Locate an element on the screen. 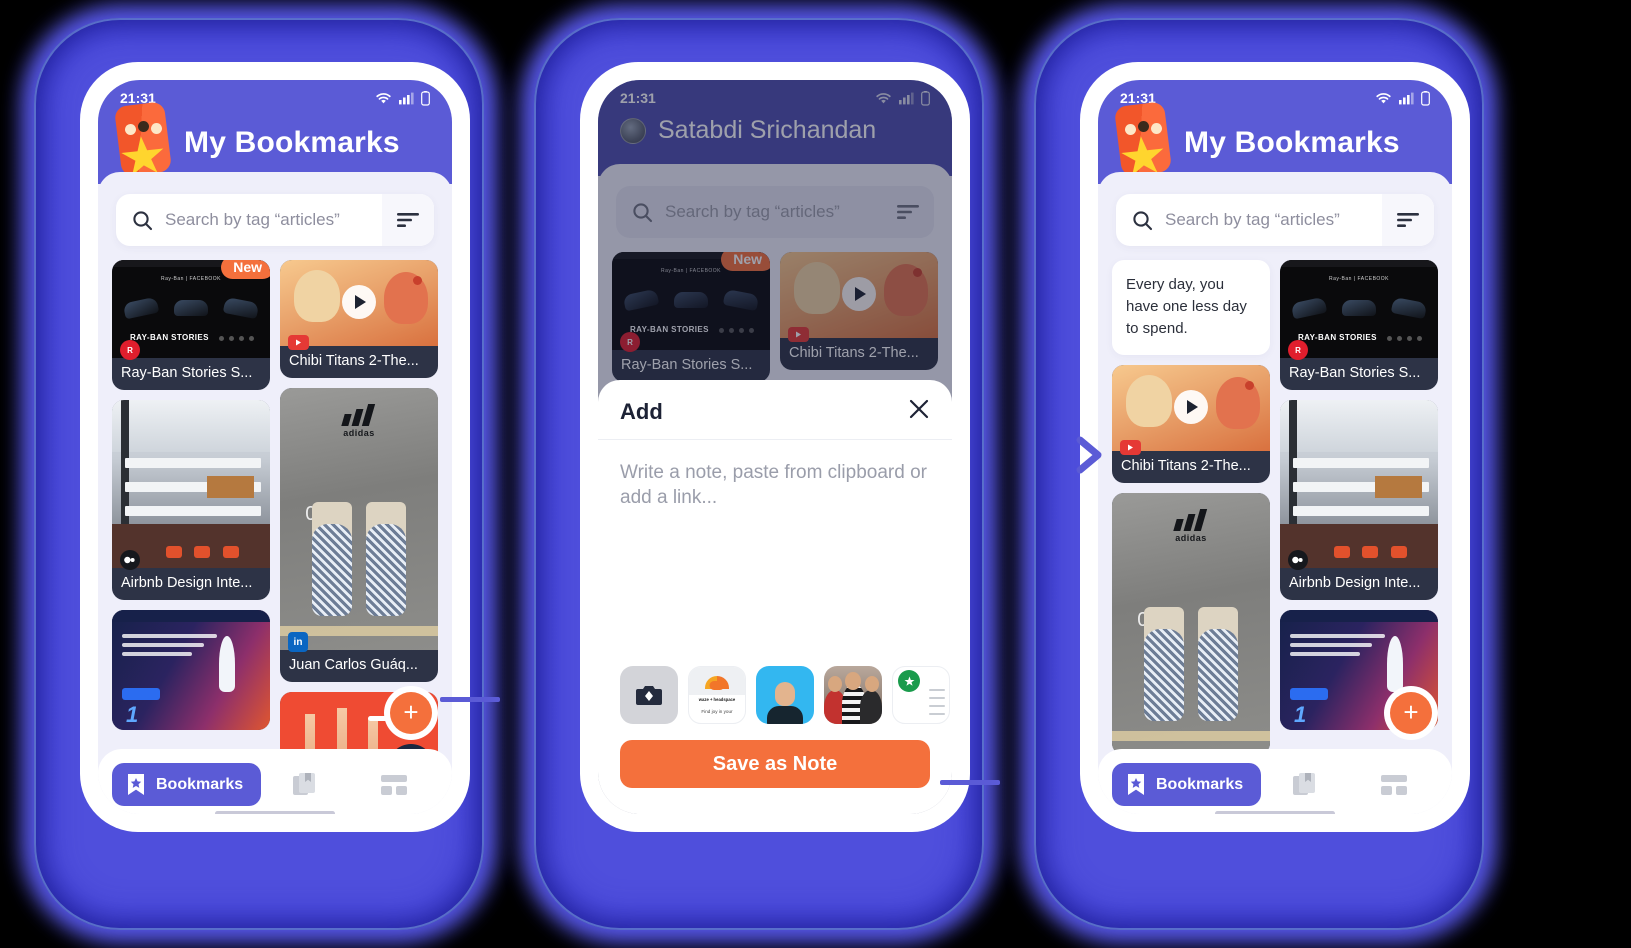  waze-label-bottom: Find joy in your is located at coordinates (717, 711).